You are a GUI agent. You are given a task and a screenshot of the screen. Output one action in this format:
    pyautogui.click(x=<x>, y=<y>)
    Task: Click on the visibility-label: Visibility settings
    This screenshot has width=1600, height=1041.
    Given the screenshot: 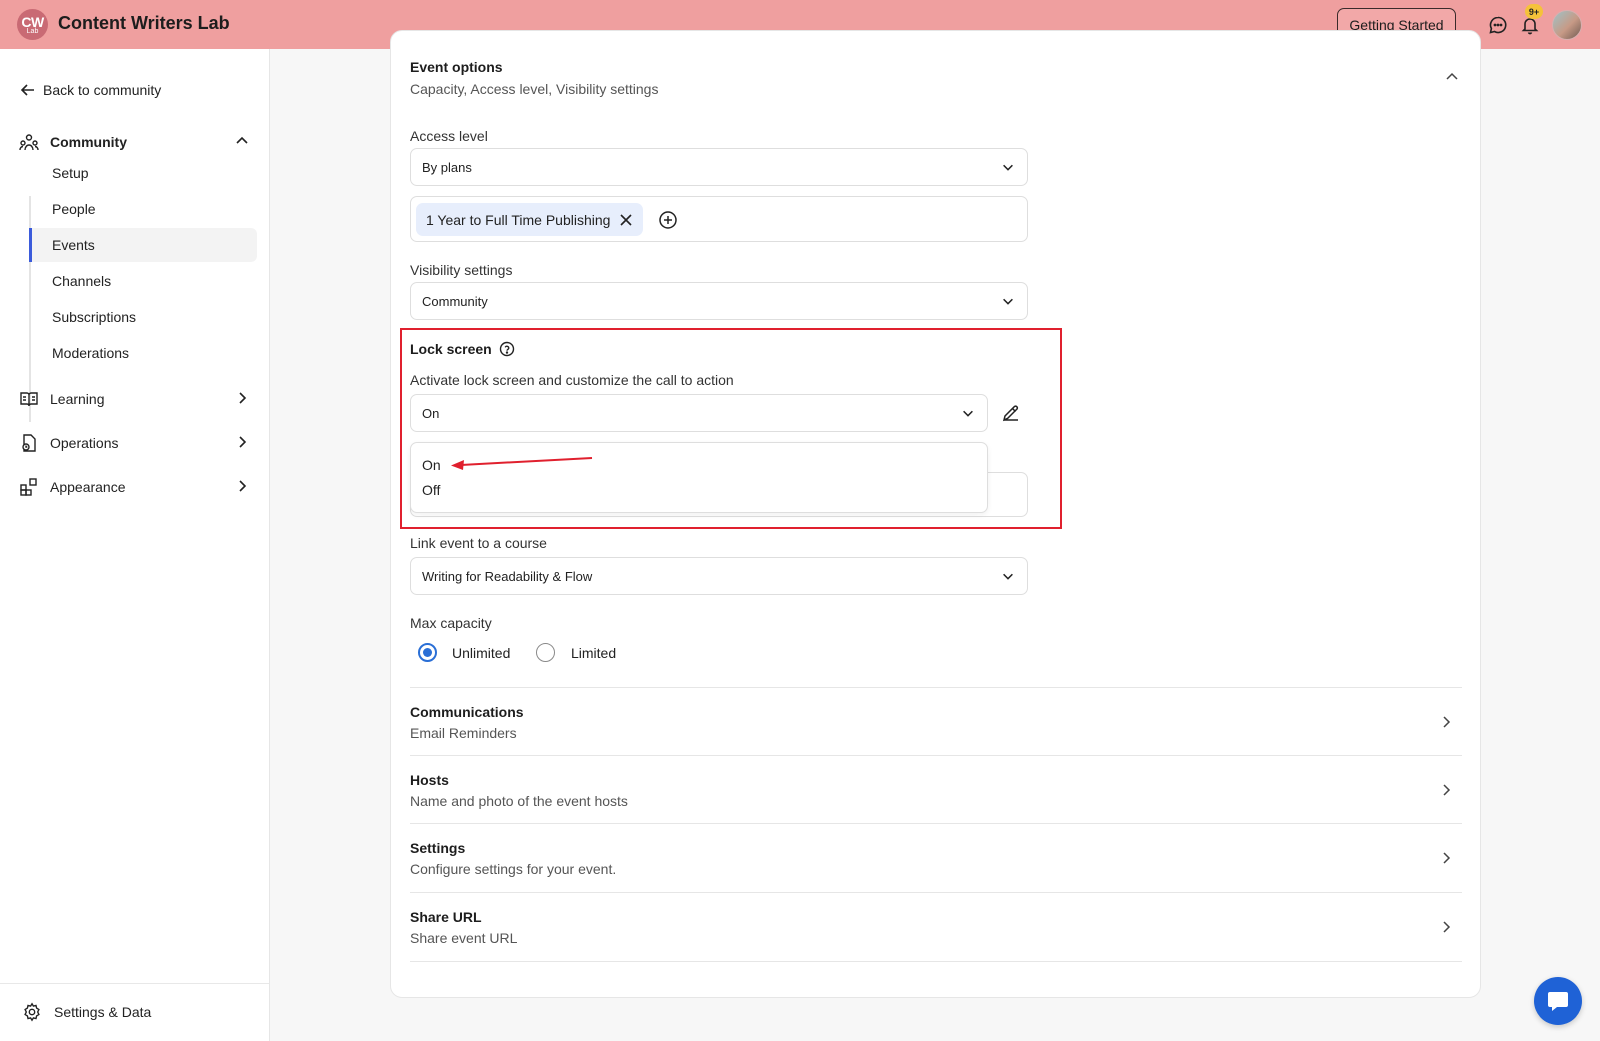 What is the action you would take?
    pyautogui.click(x=461, y=270)
    